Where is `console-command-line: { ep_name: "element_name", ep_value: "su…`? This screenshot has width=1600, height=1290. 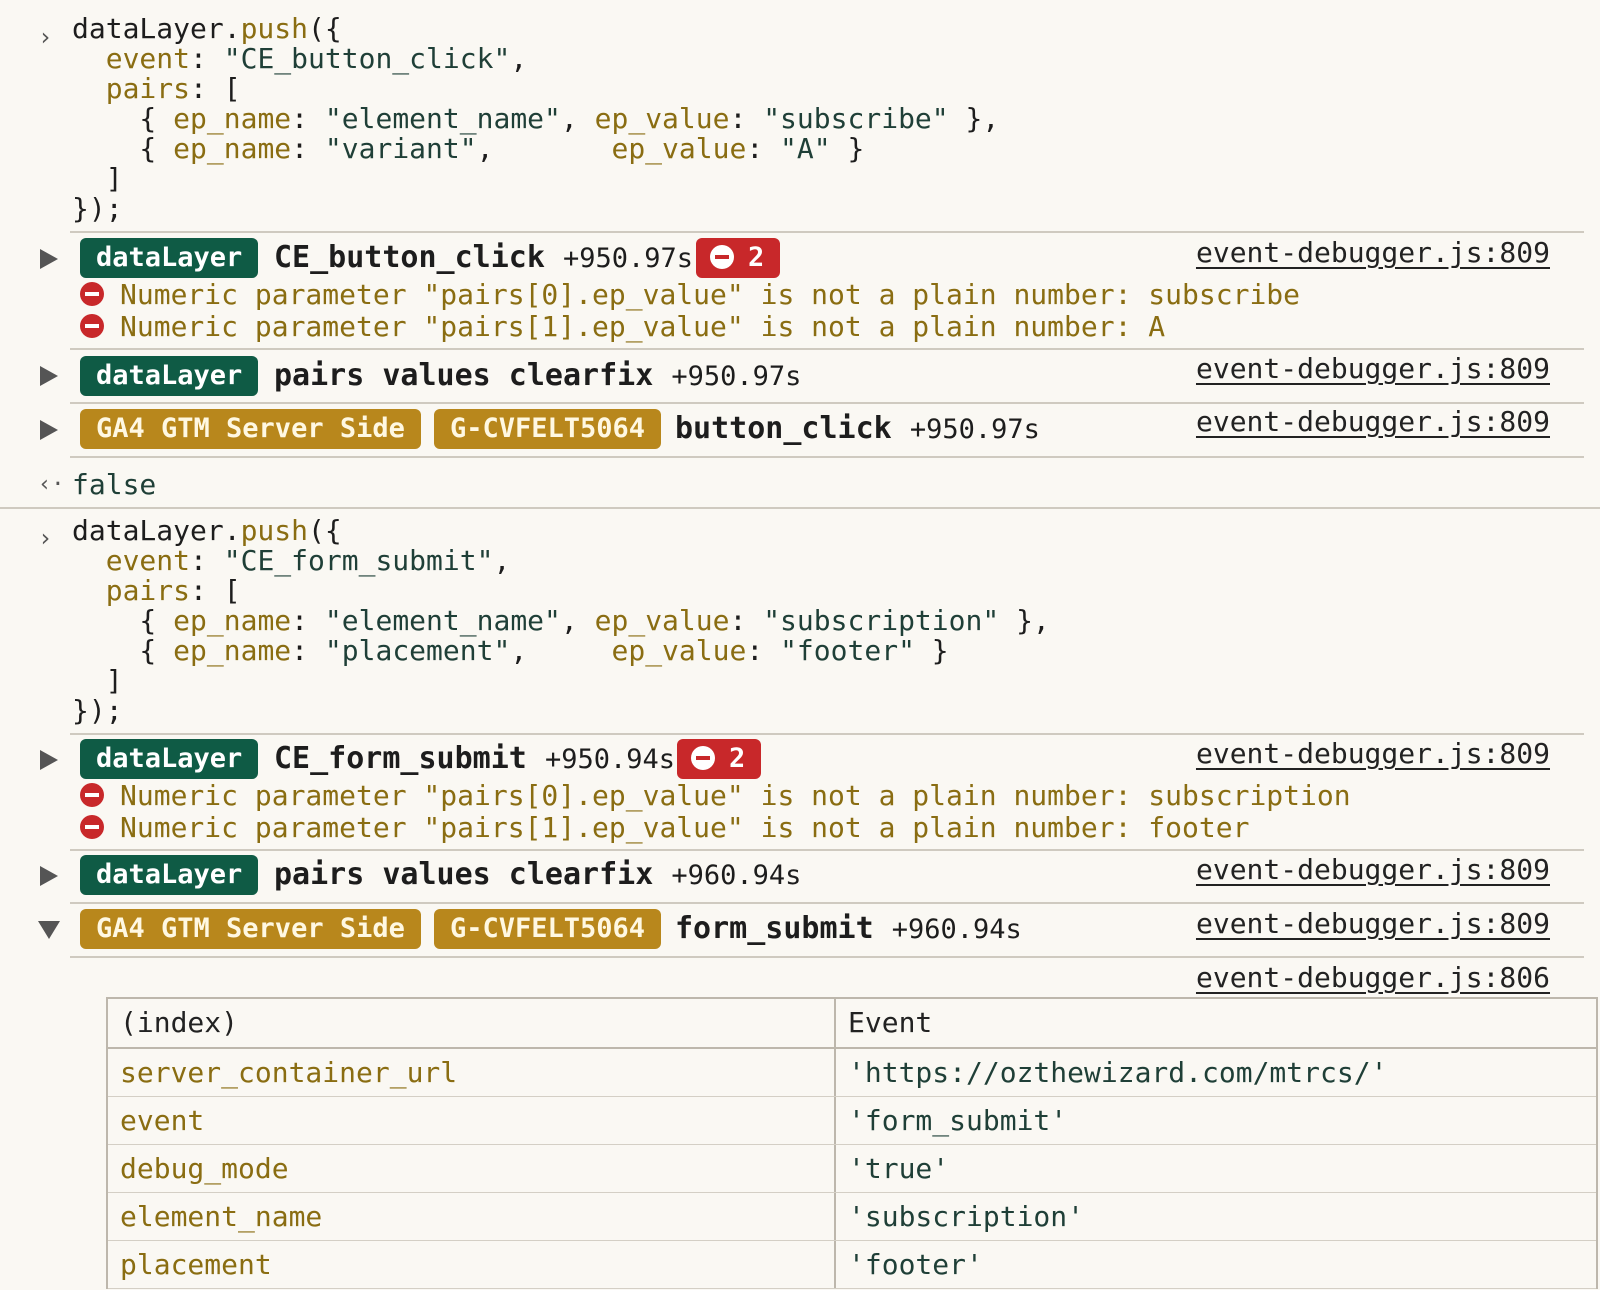
console-command-line: { ep_name: "element_name", ep_value: "su… is located at coordinates (536, 118).